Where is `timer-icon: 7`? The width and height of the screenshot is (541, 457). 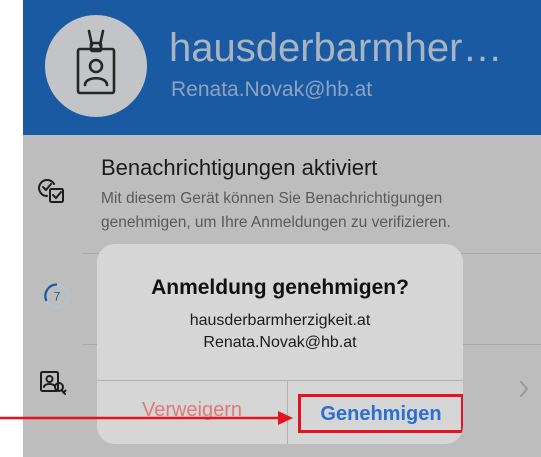
timer-icon: 7 is located at coordinates (57, 298).